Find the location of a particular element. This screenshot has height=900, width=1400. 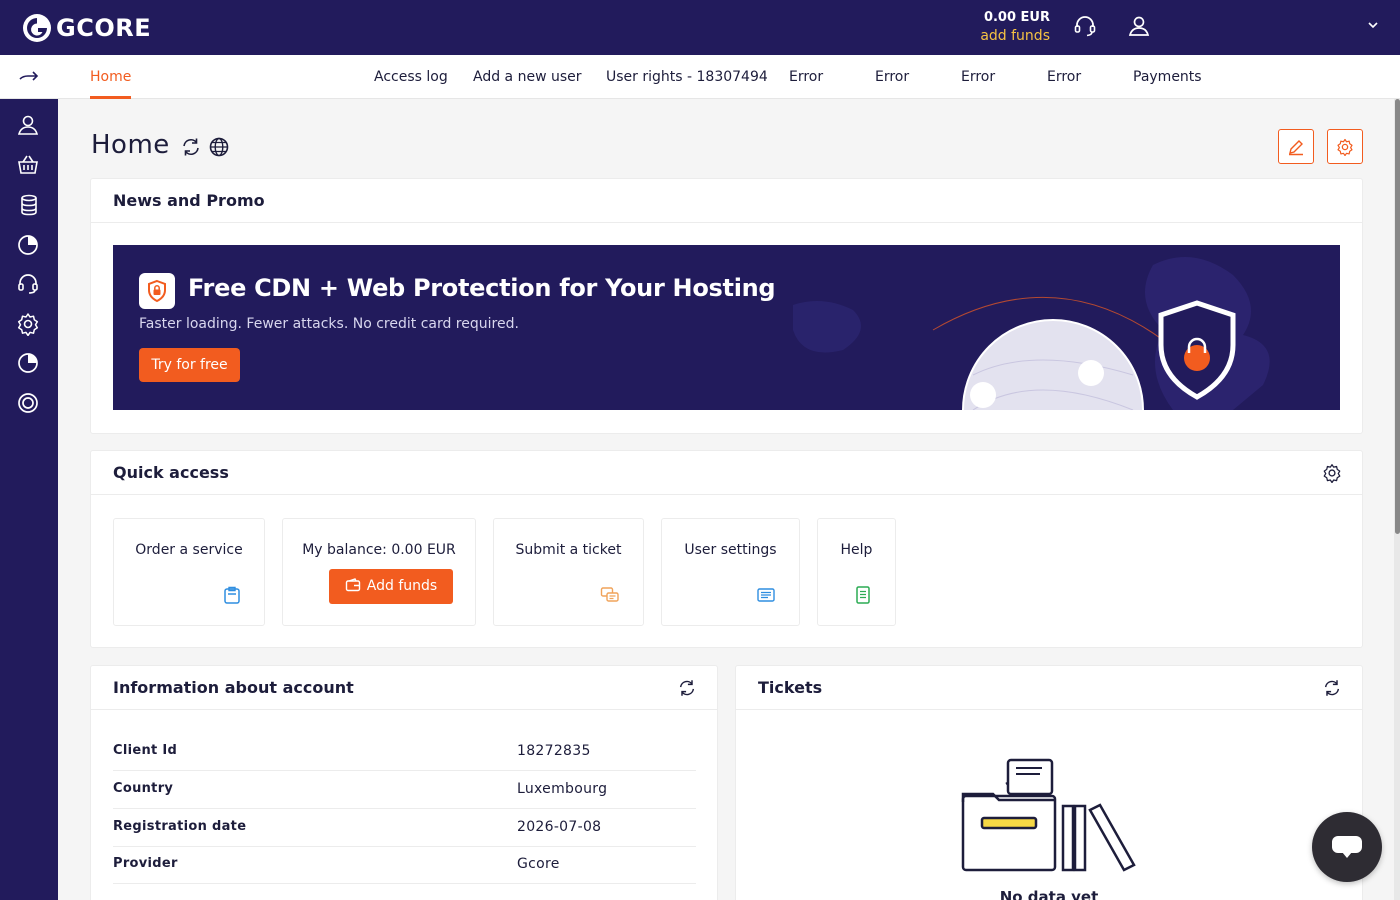

dashboard-settings-button is located at coordinates (1345, 146).